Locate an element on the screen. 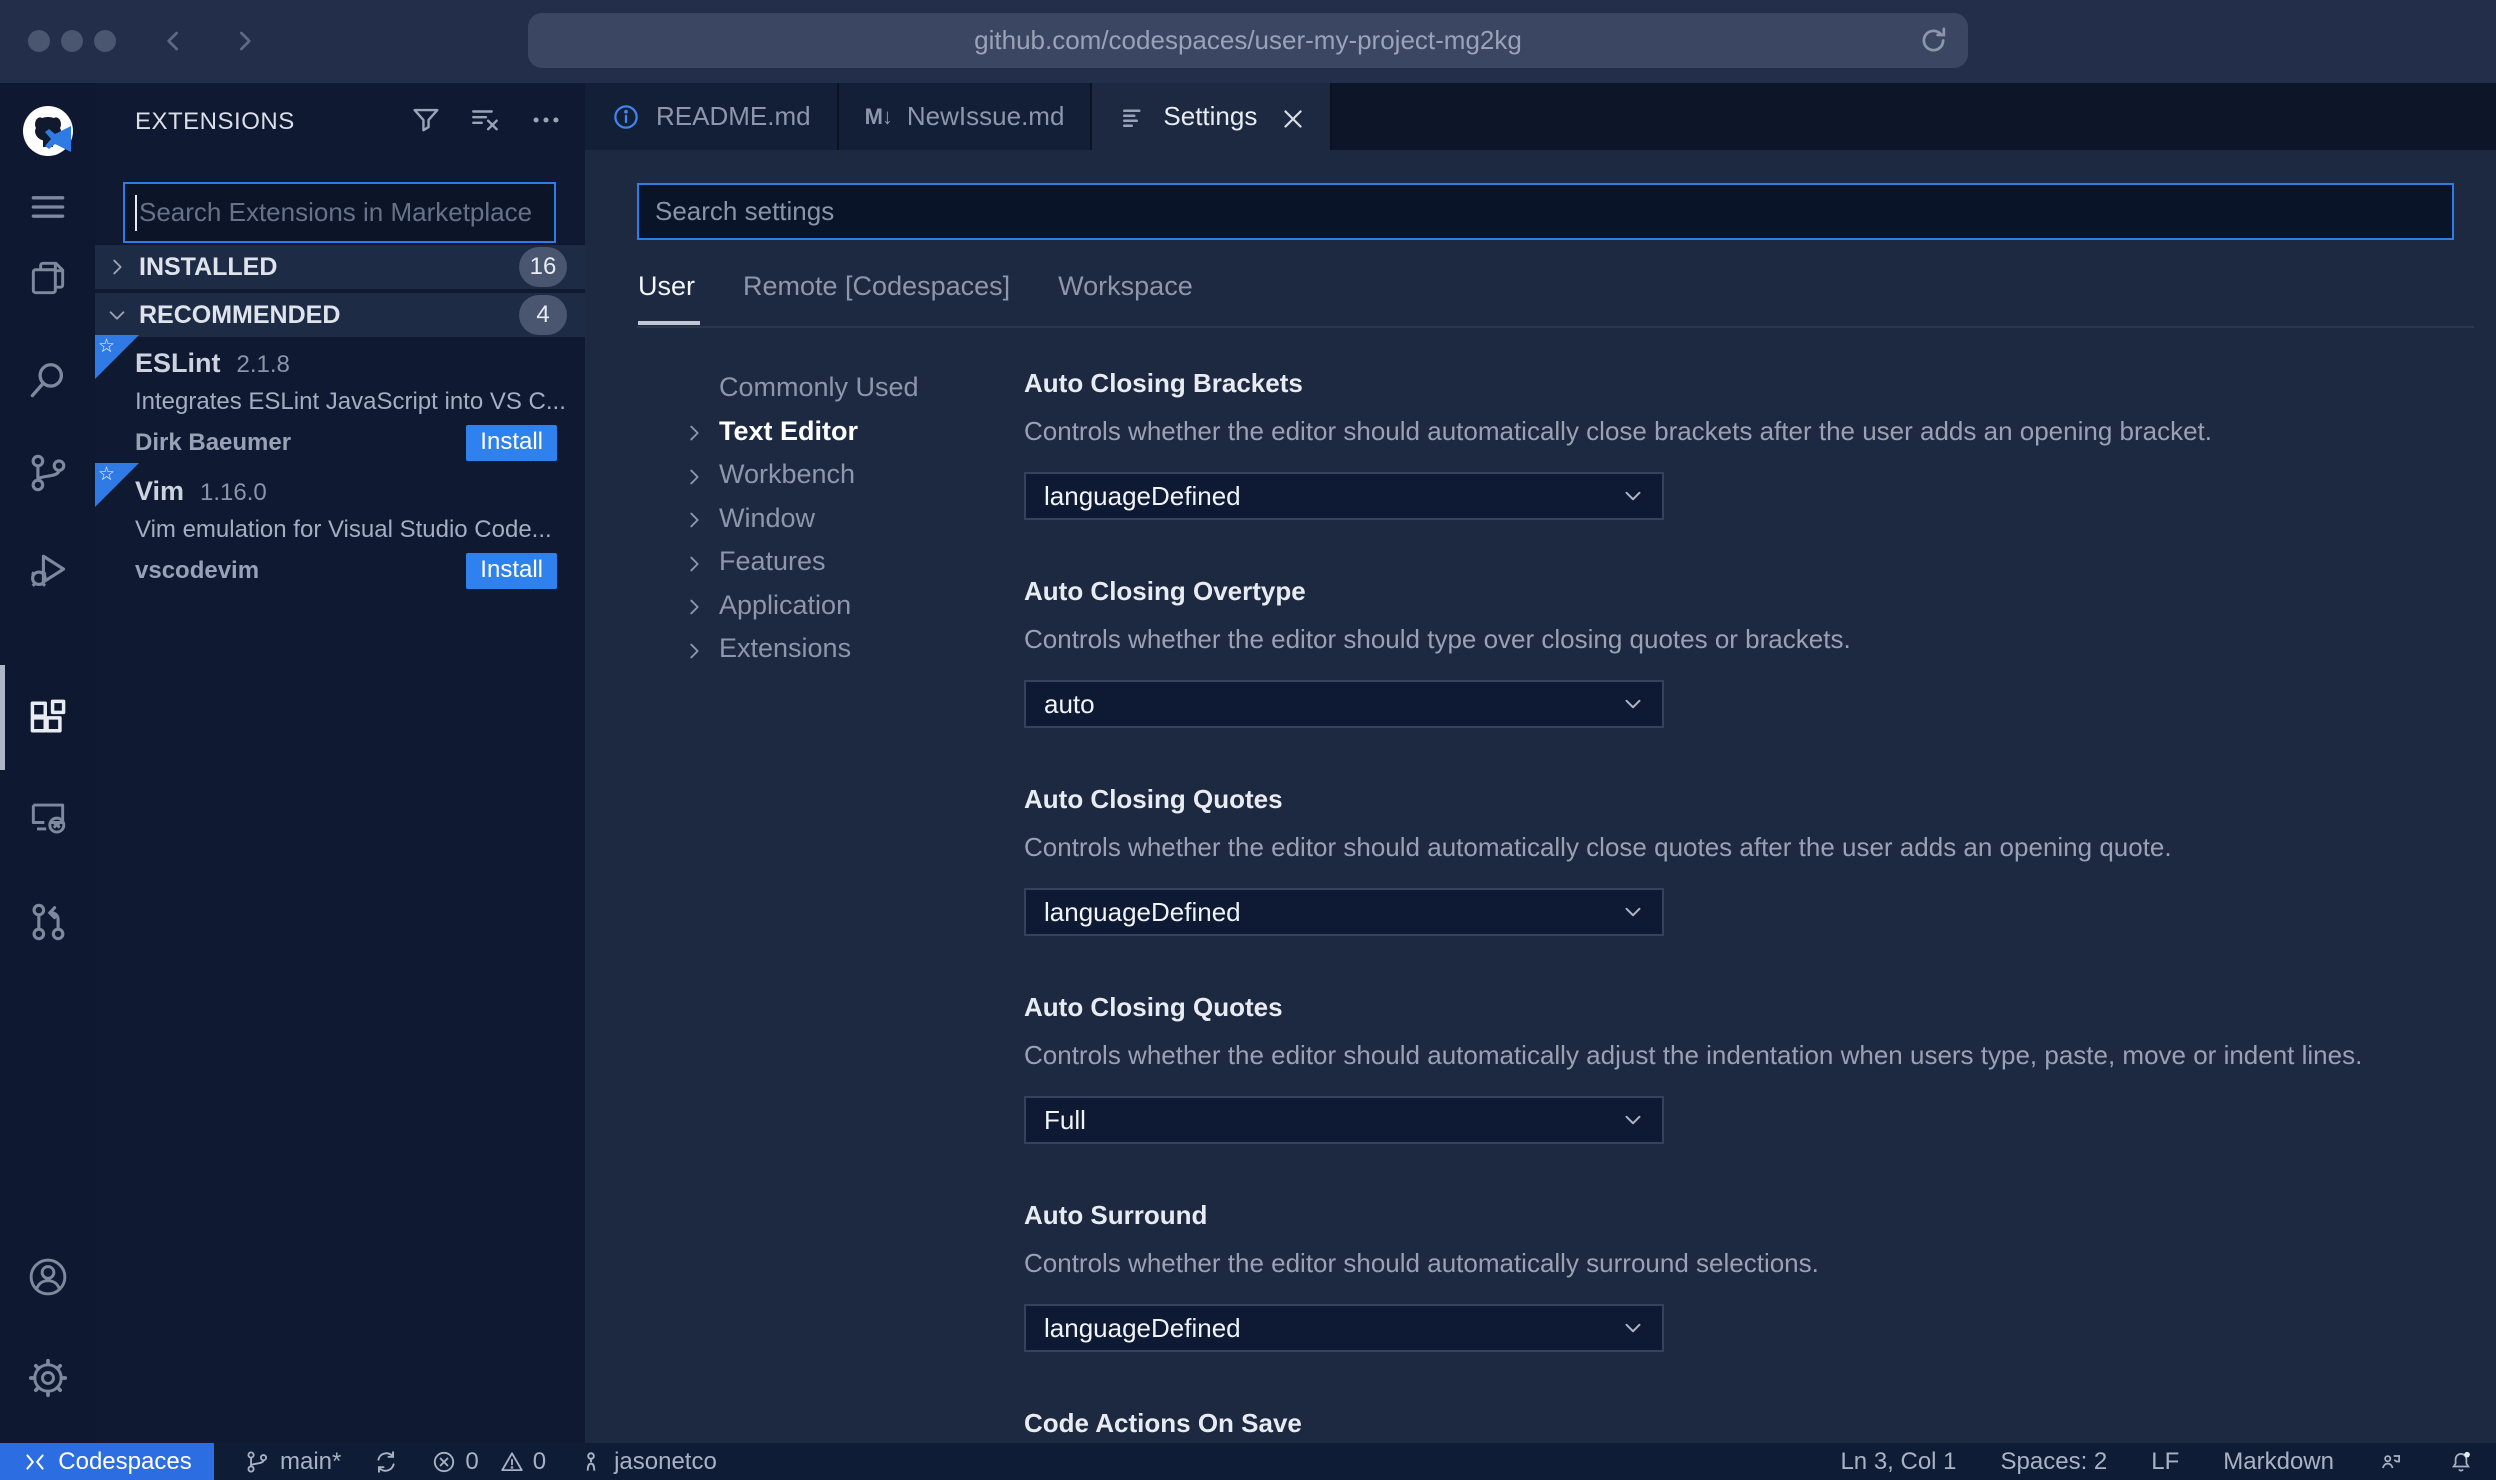  remote-indicator: Codespaces is located at coordinates (107, 1461).